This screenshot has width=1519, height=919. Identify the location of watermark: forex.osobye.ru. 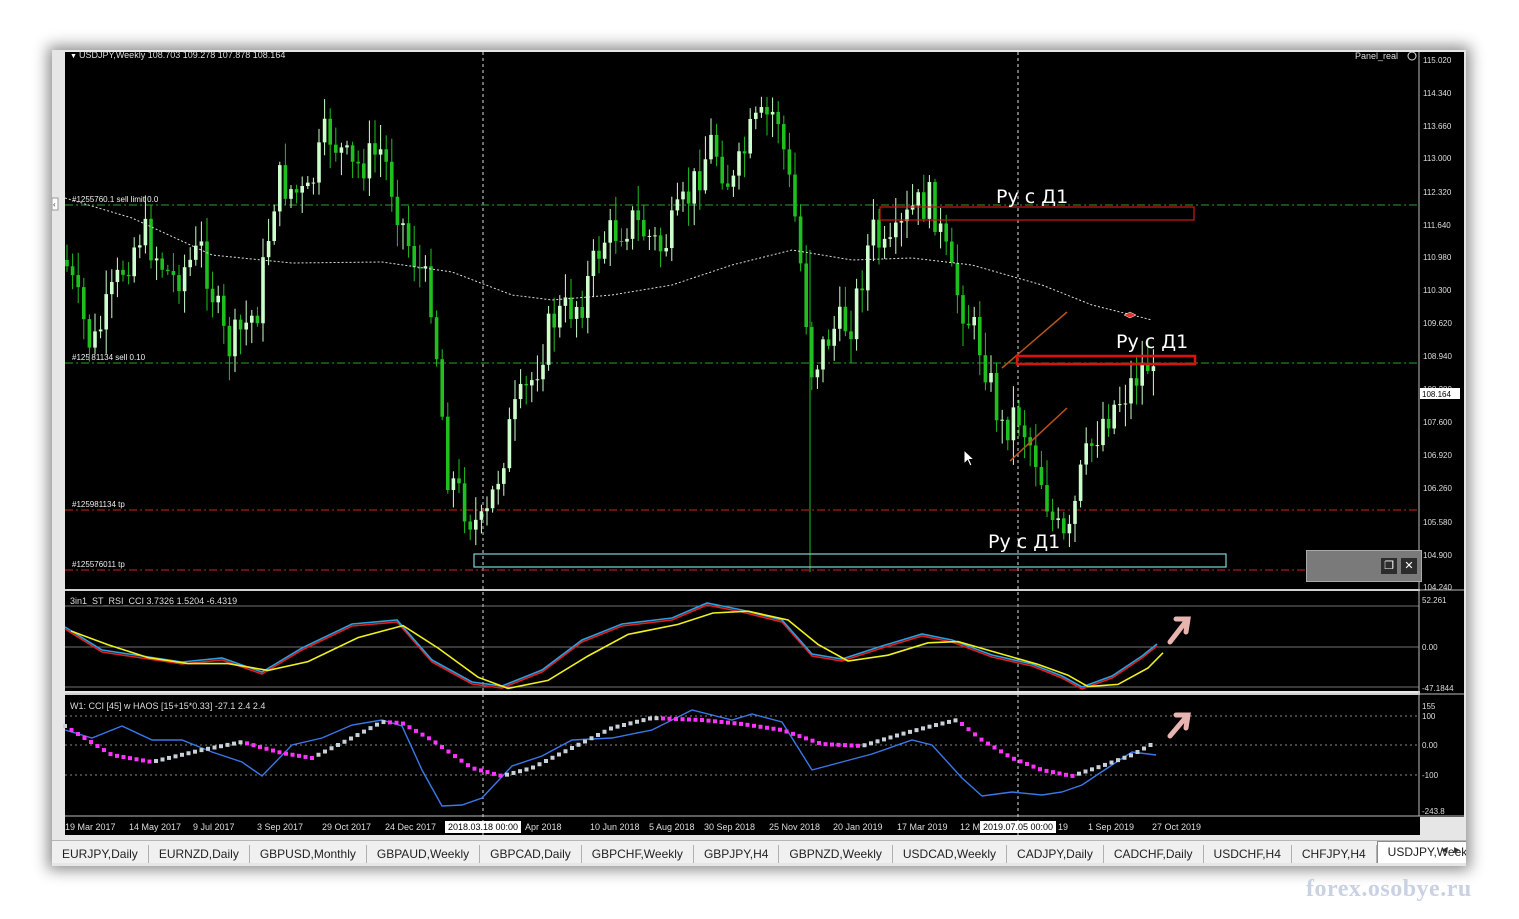
(1389, 889).